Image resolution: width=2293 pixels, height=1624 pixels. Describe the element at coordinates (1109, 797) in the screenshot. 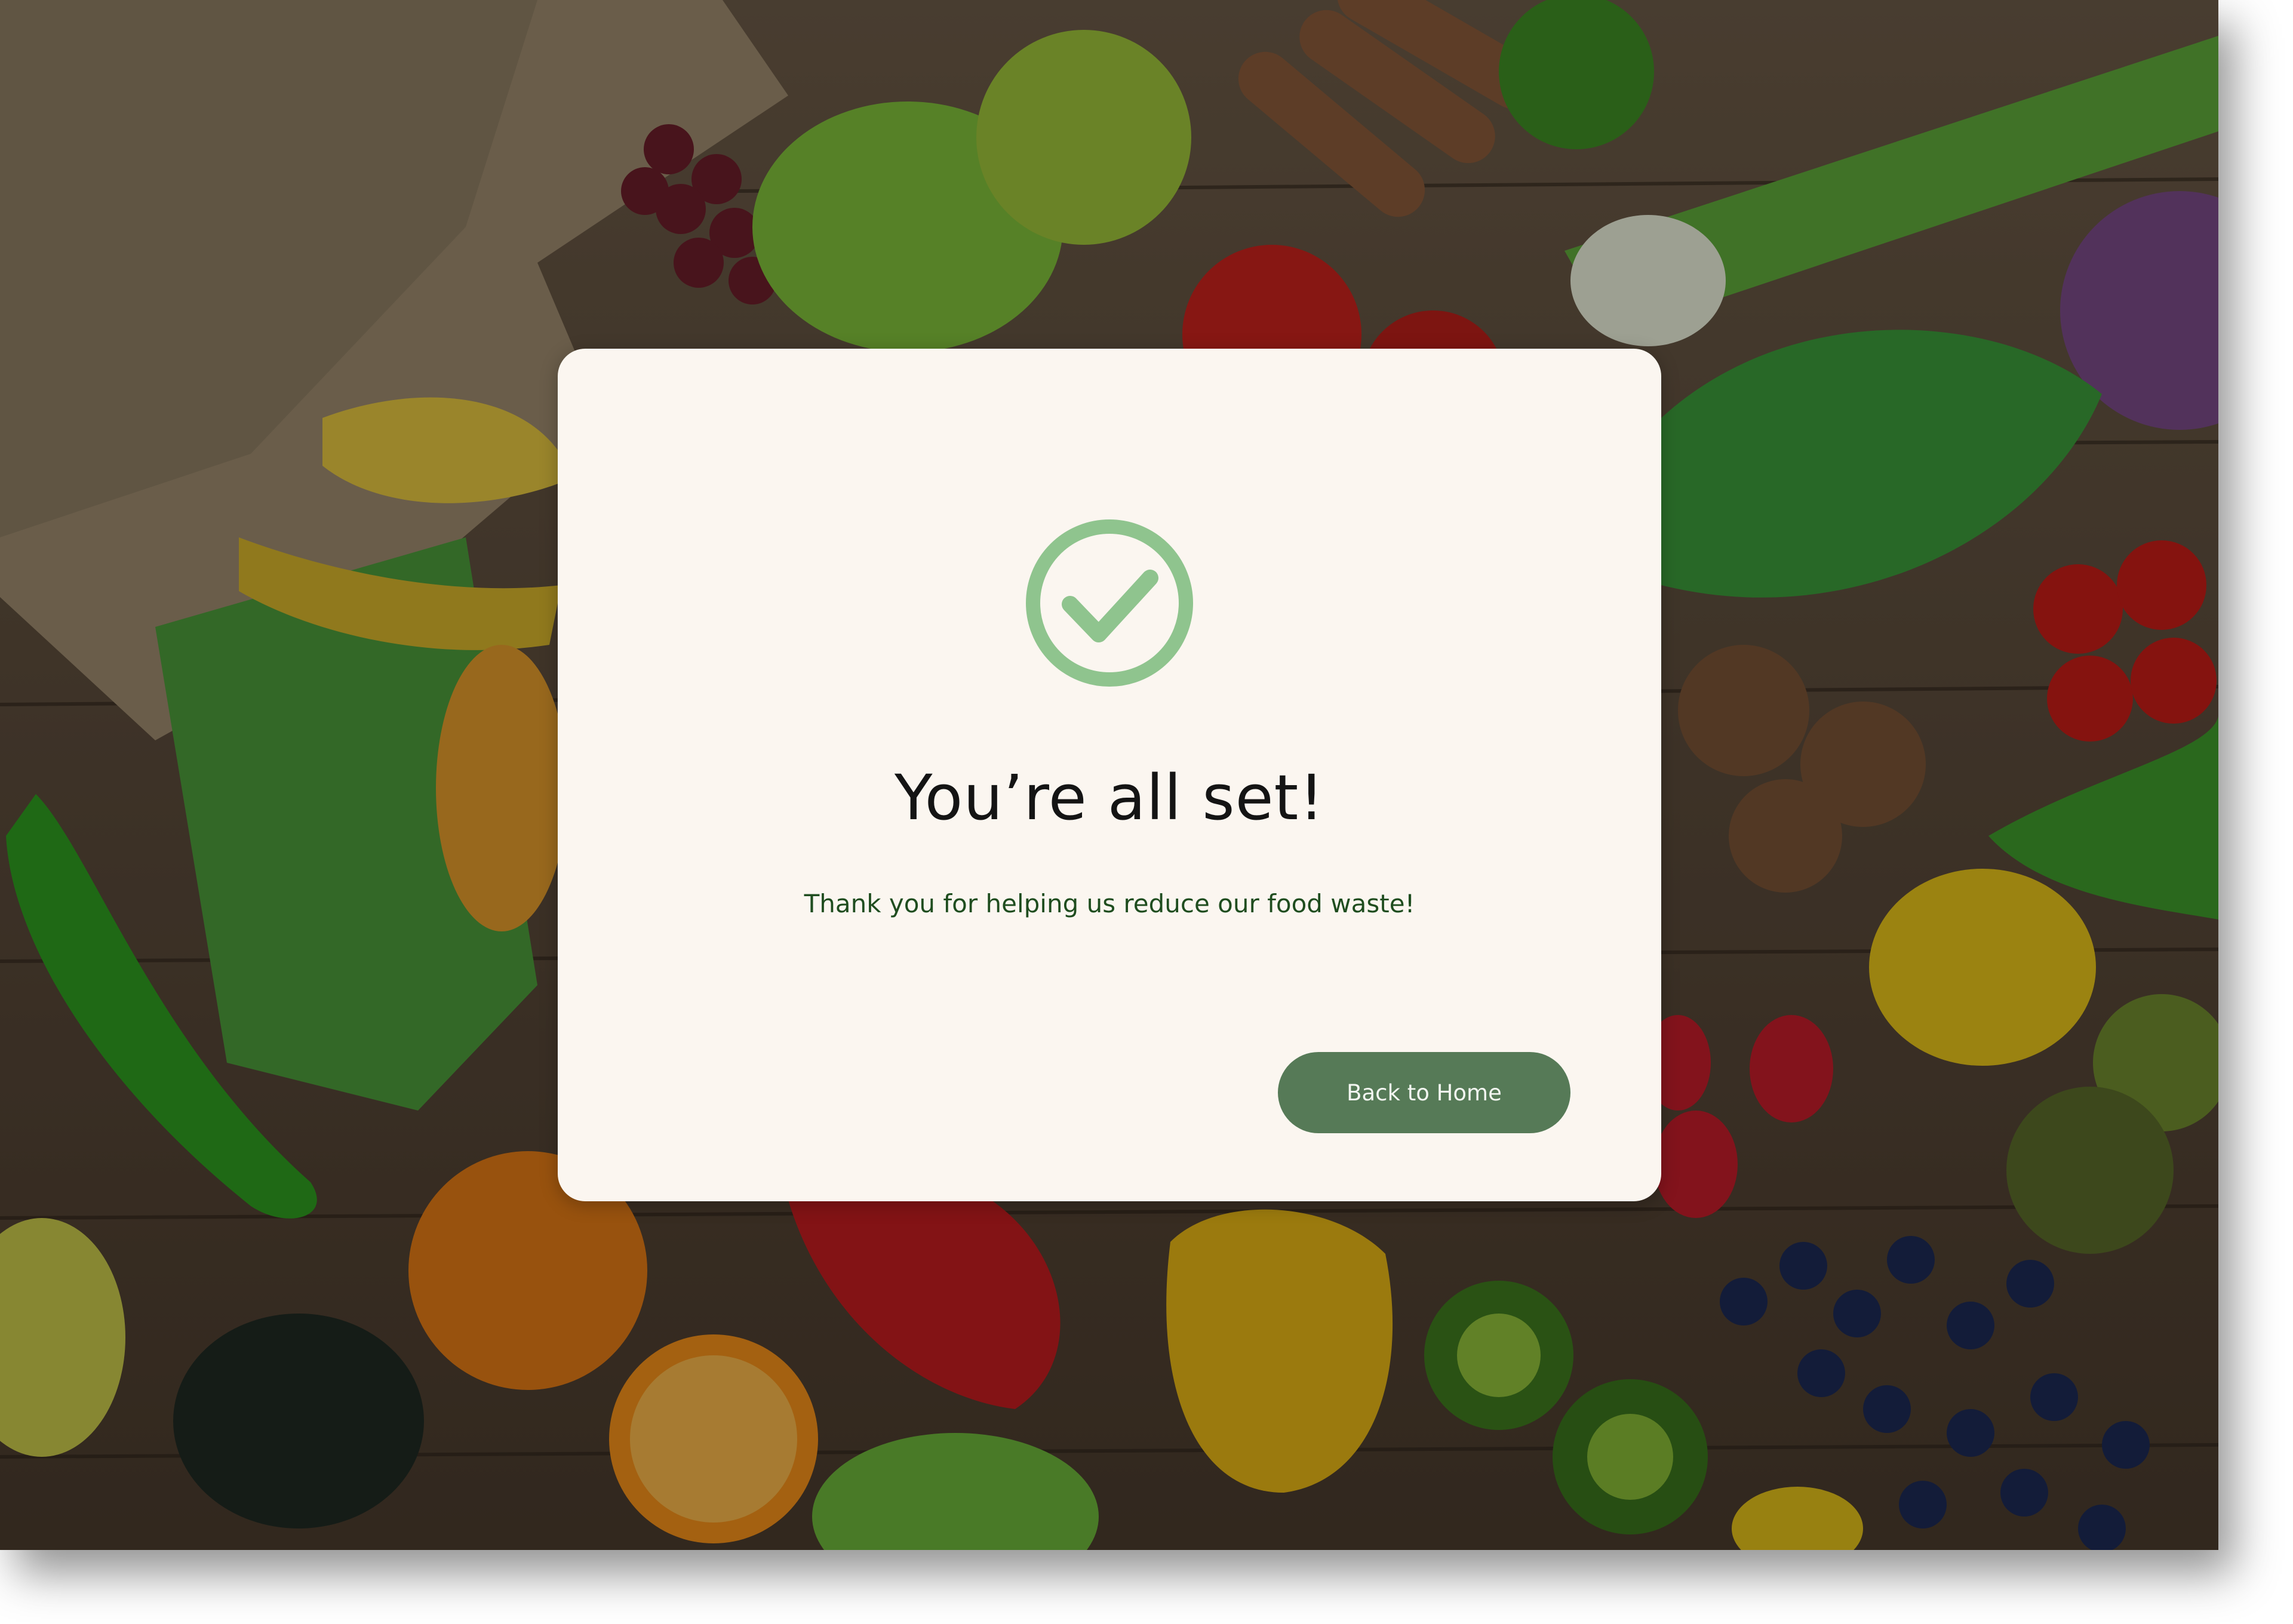

I see `dialog-title: You’re all set!` at that location.